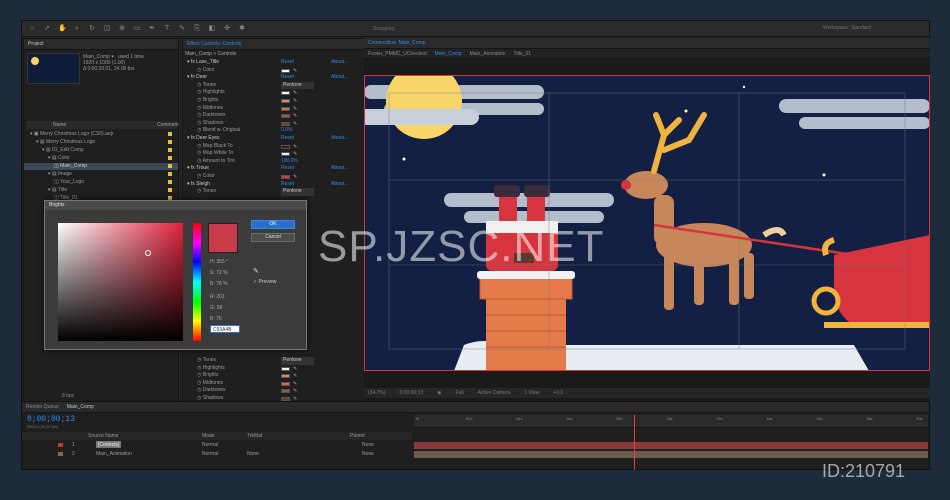  I want to click on field-saturation: S: 72 %, so click(219, 273).